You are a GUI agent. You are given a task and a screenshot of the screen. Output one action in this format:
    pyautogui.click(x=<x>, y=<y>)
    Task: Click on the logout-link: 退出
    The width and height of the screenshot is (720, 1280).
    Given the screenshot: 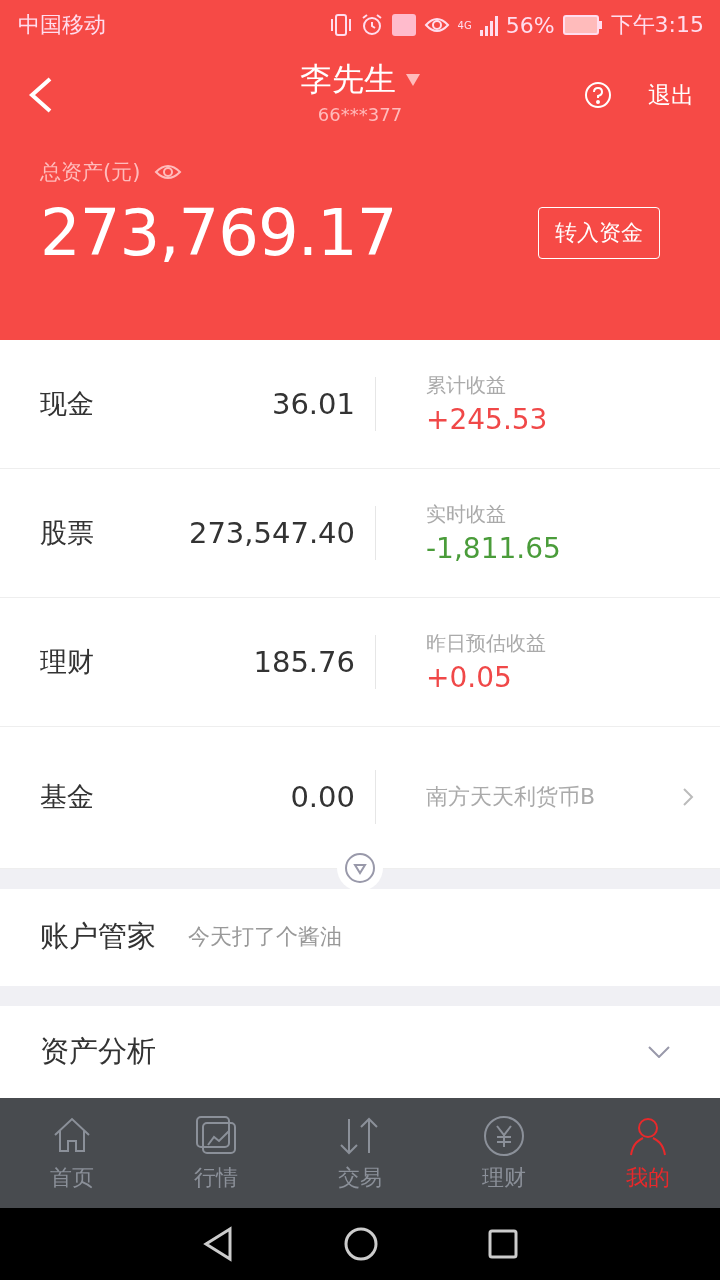 What is the action you would take?
    pyautogui.click(x=671, y=95)
    